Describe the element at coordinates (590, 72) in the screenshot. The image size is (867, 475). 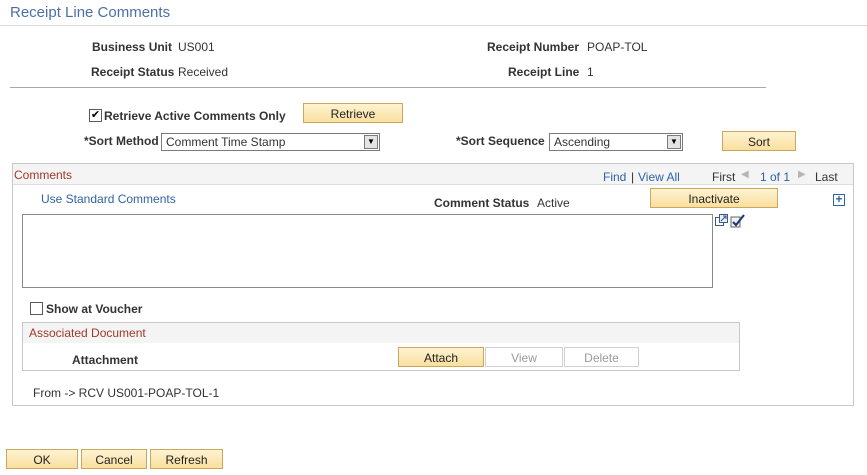
I see `receipt-line-value: 1` at that location.